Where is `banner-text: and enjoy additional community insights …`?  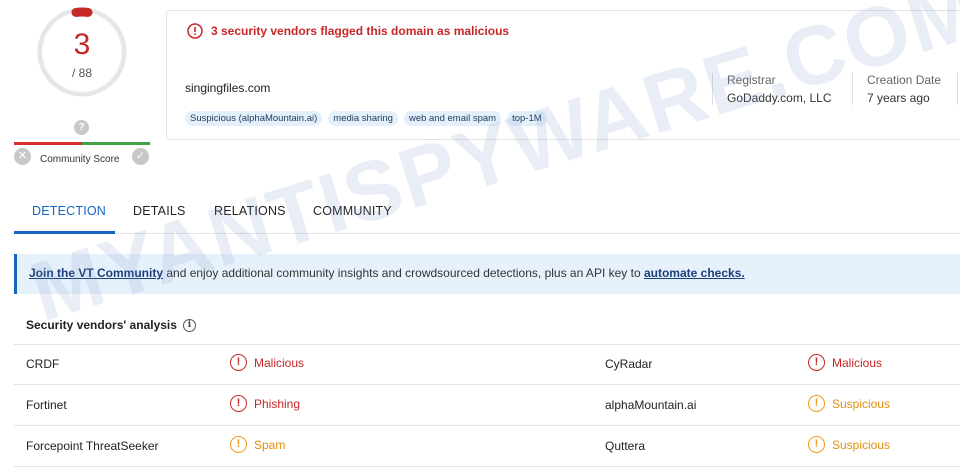 banner-text: and enjoy additional community insights … is located at coordinates (403, 273).